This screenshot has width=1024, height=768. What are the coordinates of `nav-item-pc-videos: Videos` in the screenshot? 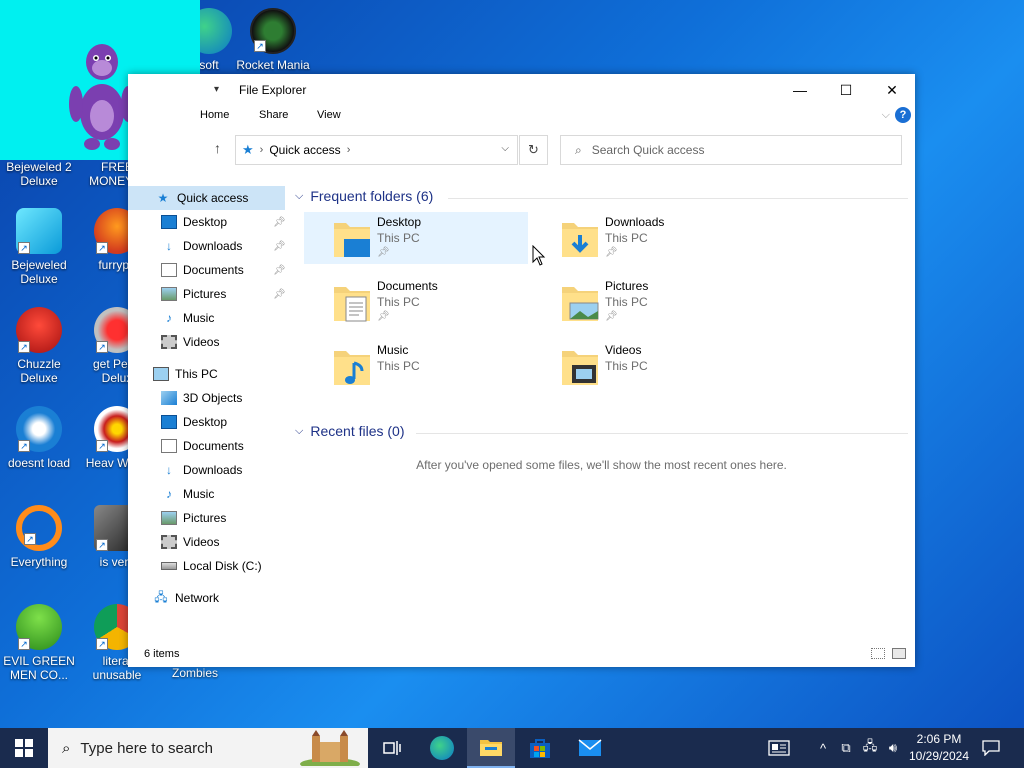 It's located at (223, 542).